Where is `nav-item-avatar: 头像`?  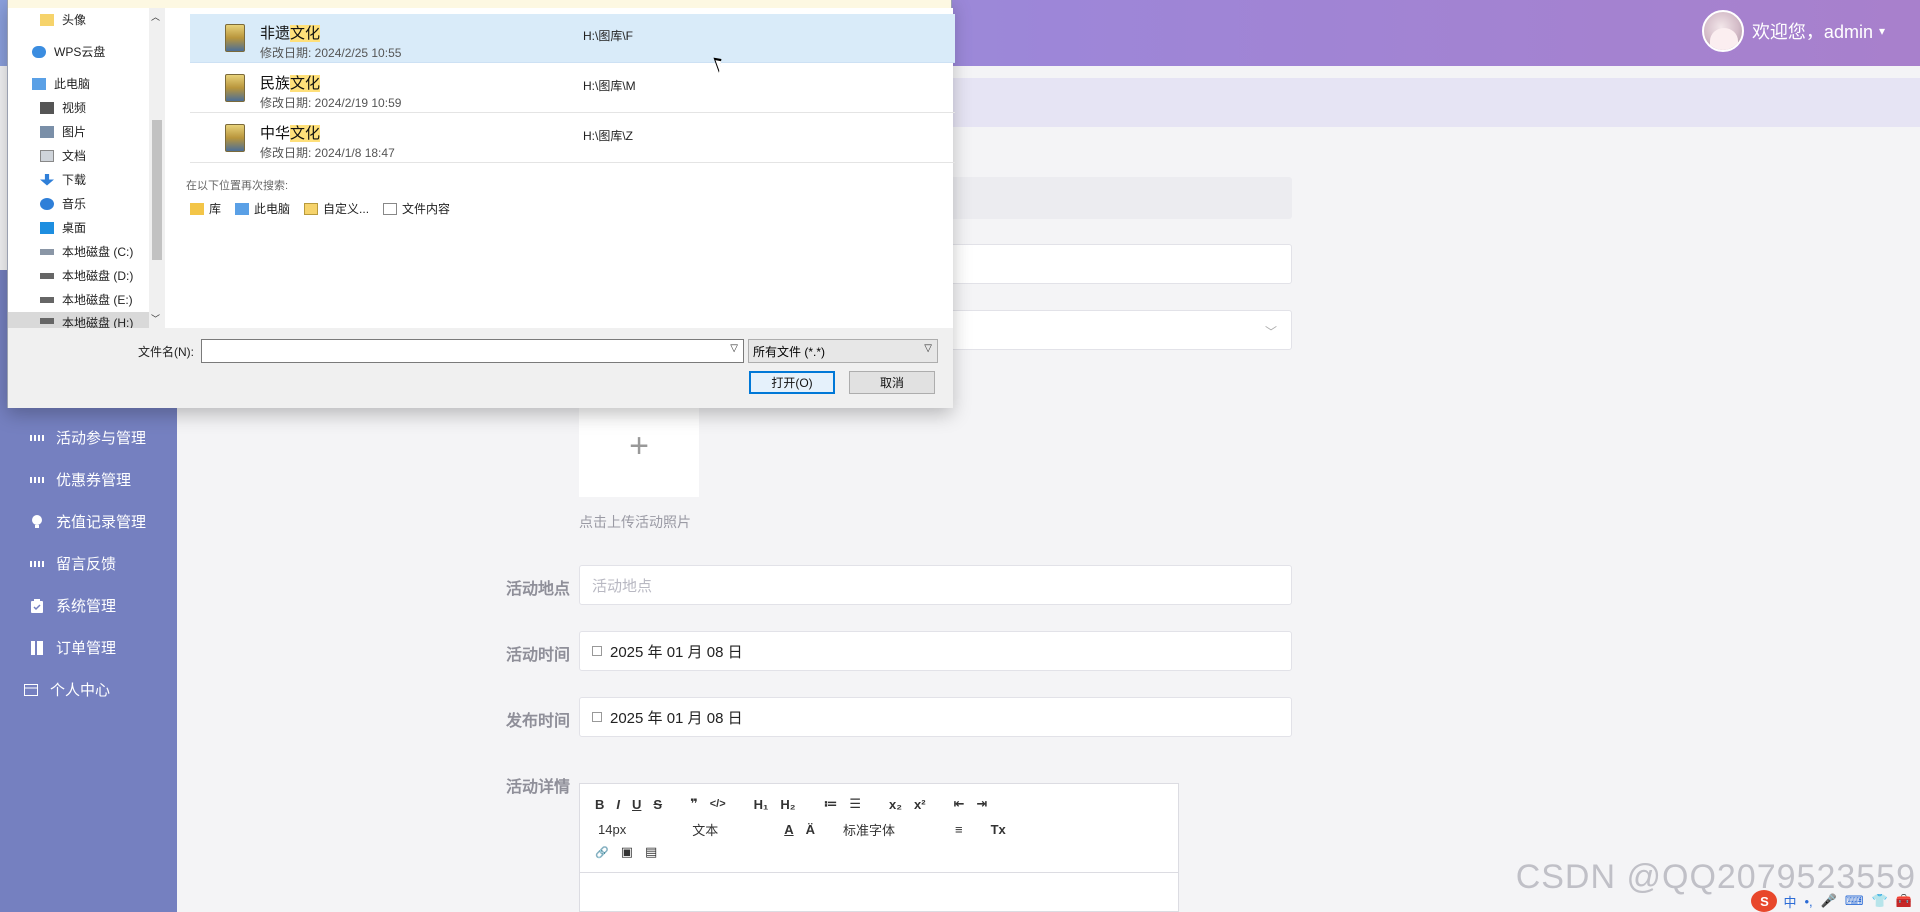
nav-item-avatar: 头像 is located at coordinates (63, 19).